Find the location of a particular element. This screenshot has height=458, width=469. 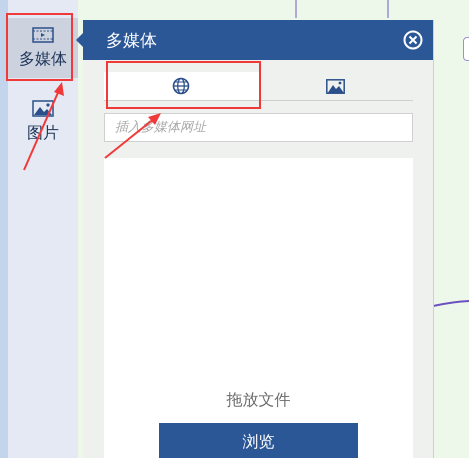

globe-icon is located at coordinates (181, 86).